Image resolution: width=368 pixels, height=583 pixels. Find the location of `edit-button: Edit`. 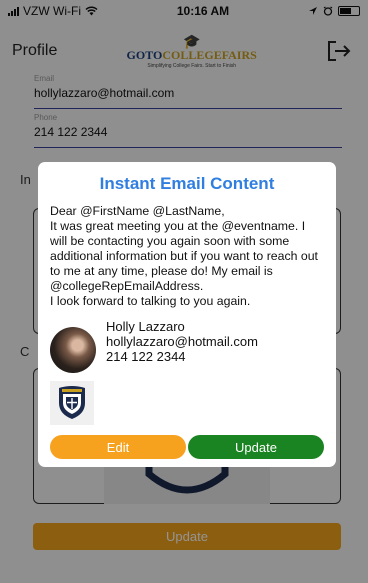

edit-button: Edit is located at coordinates (118, 447).